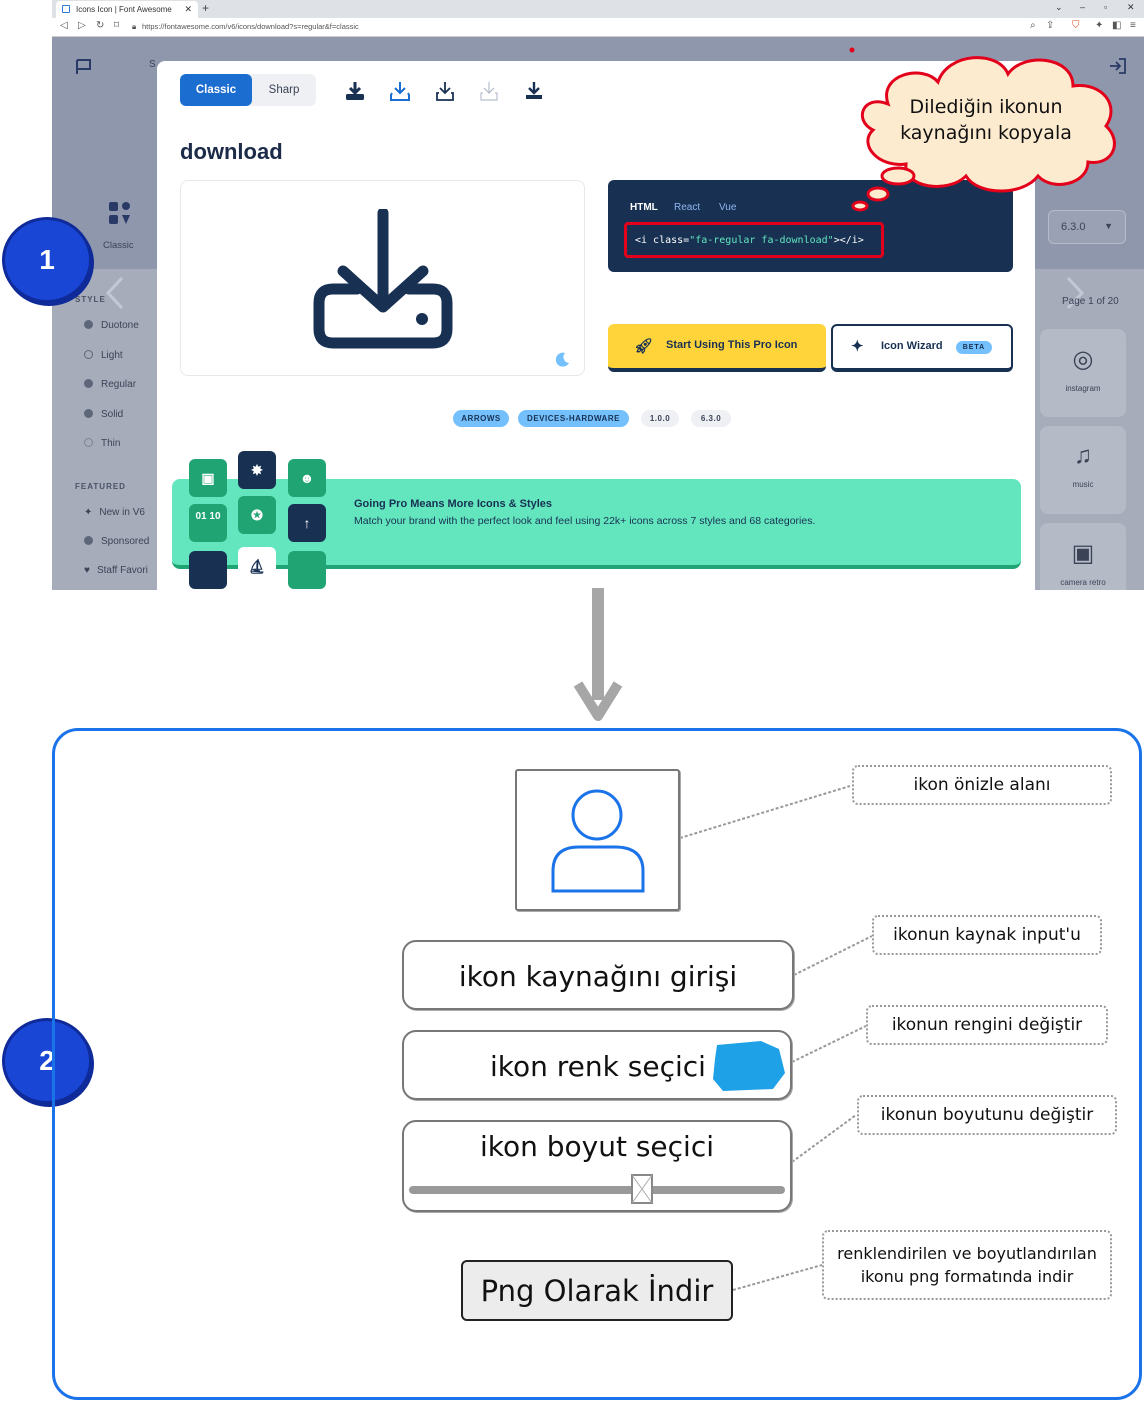 The height and width of the screenshot is (1403, 1144). What do you see at coordinates (967, 1276) in the screenshot?
I see `note-download-line-2: ikonu png formatında indir` at bounding box center [967, 1276].